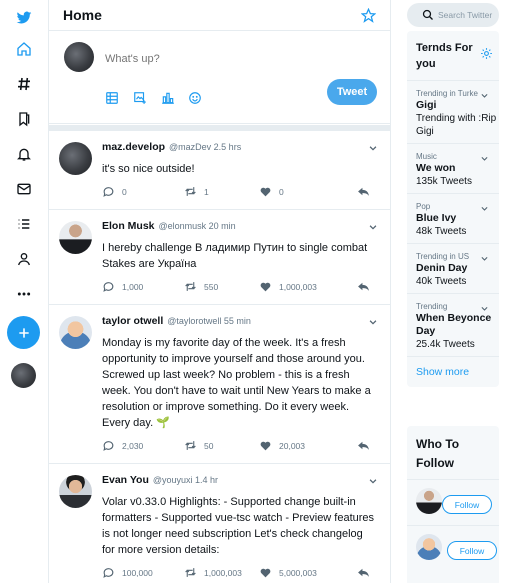 The height and width of the screenshot is (583, 510). I want to click on retweet-button: 50, so click(198, 445).